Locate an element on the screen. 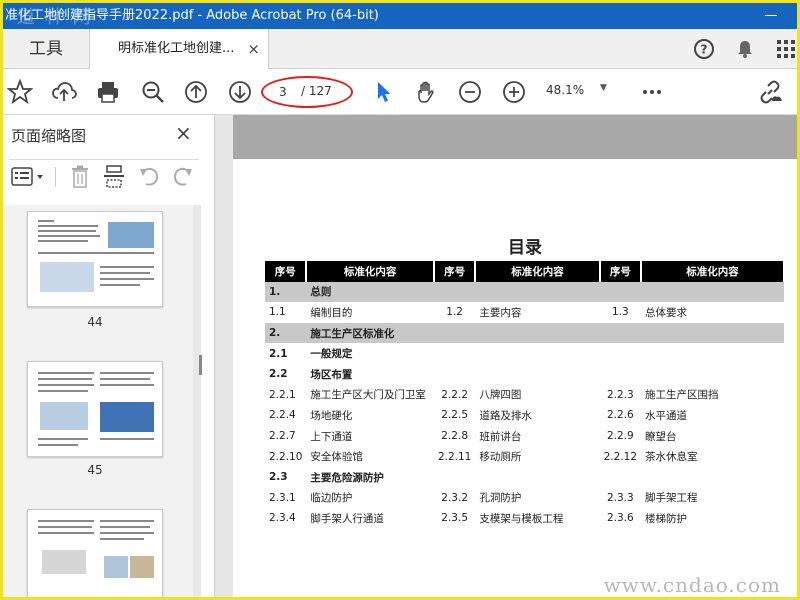 This screenshot has height=600, width=800. toc-row: 2.2.4 场地硬化 2.2.5 道路及排水 2.2.6 水平通道 is located at coordinates (524, 415).